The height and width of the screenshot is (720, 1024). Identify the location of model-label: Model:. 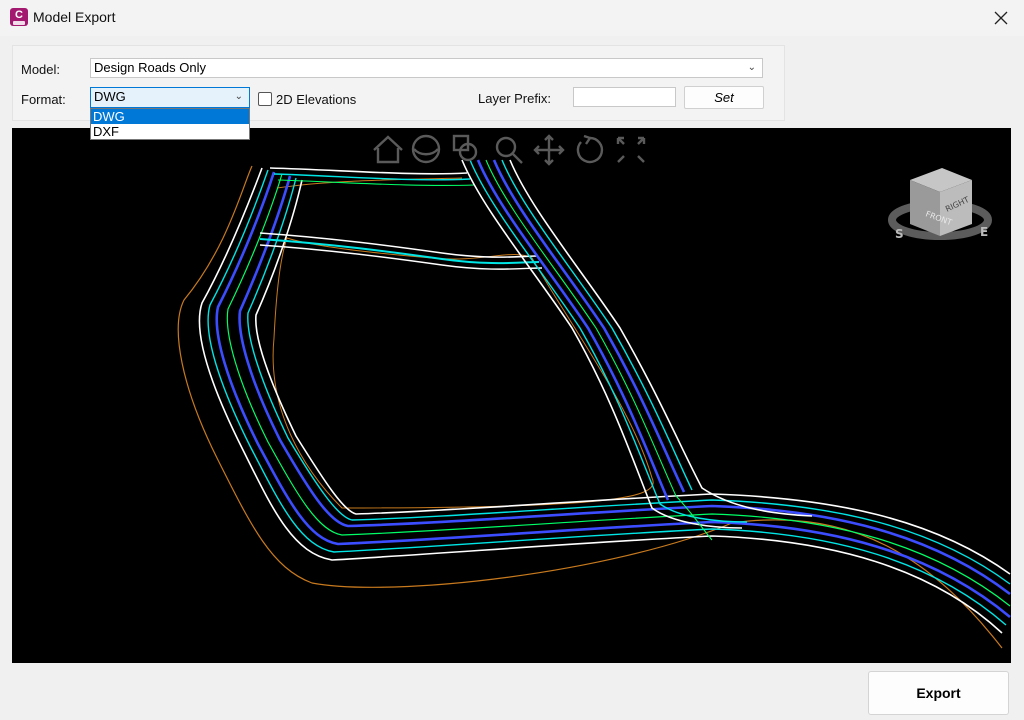
(41, 69).